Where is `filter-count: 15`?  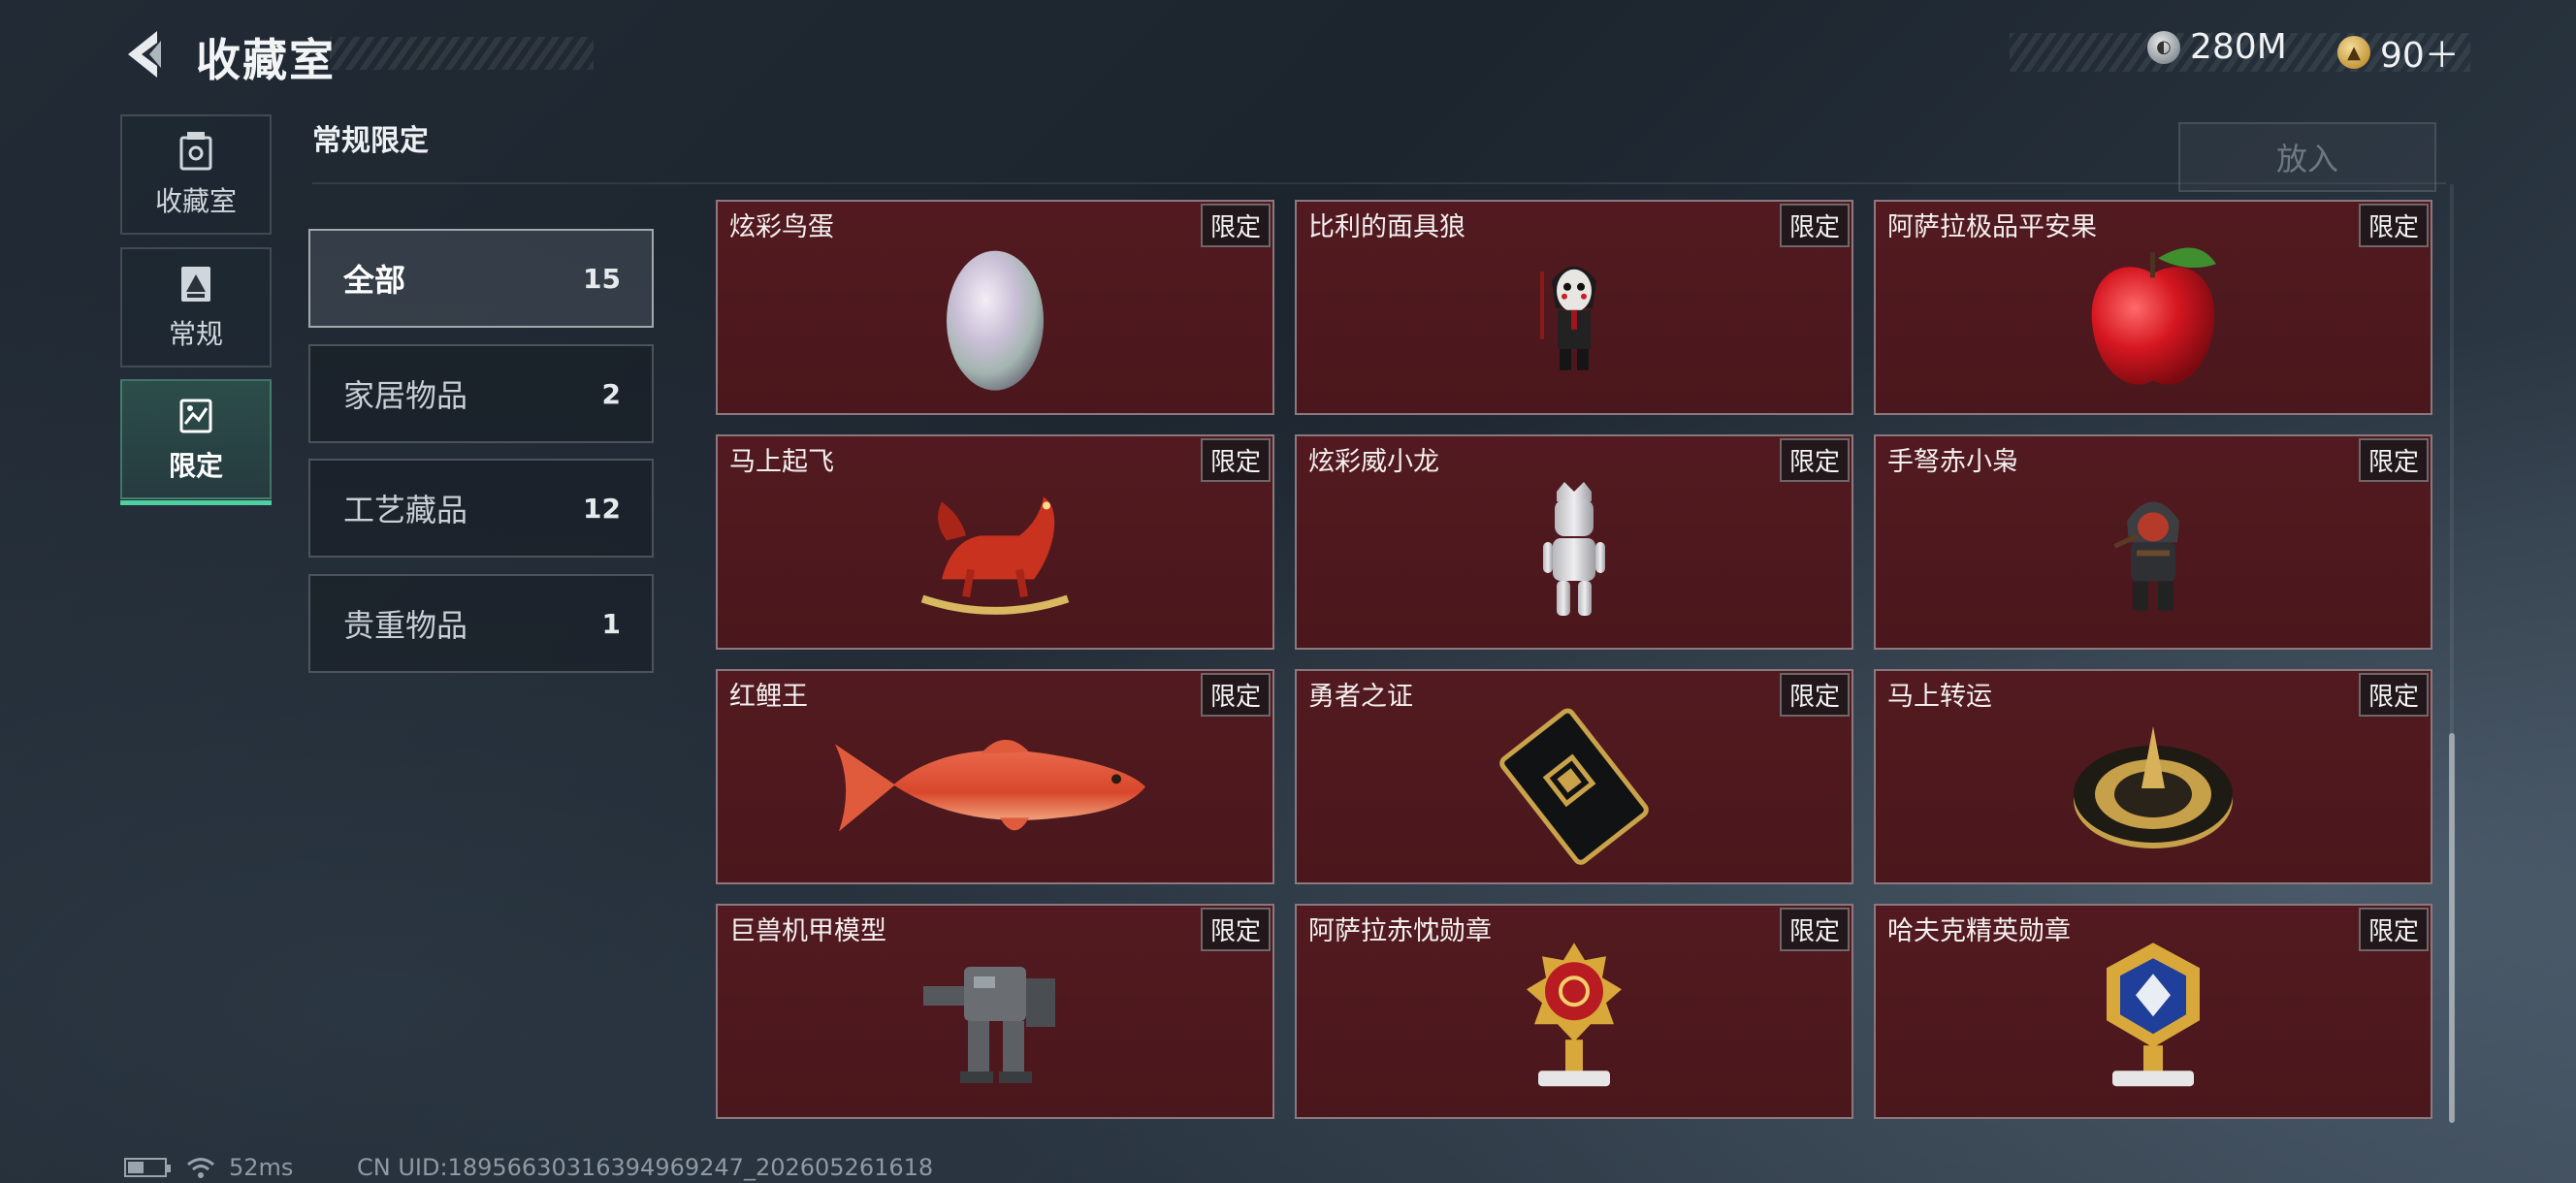 filter-count: 15 is located at coordinates (602, 278).